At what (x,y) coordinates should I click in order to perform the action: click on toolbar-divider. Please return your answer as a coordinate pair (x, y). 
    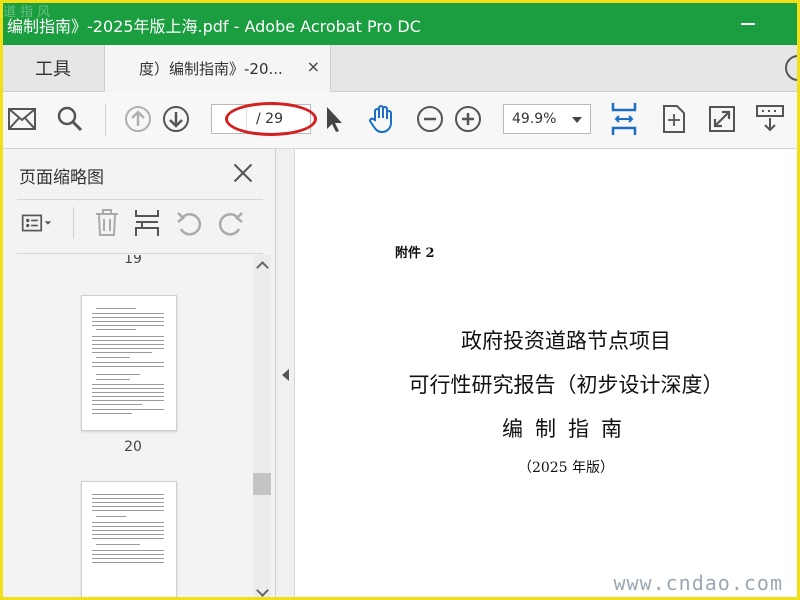
    Looking at the image, I should click on (105, 120).